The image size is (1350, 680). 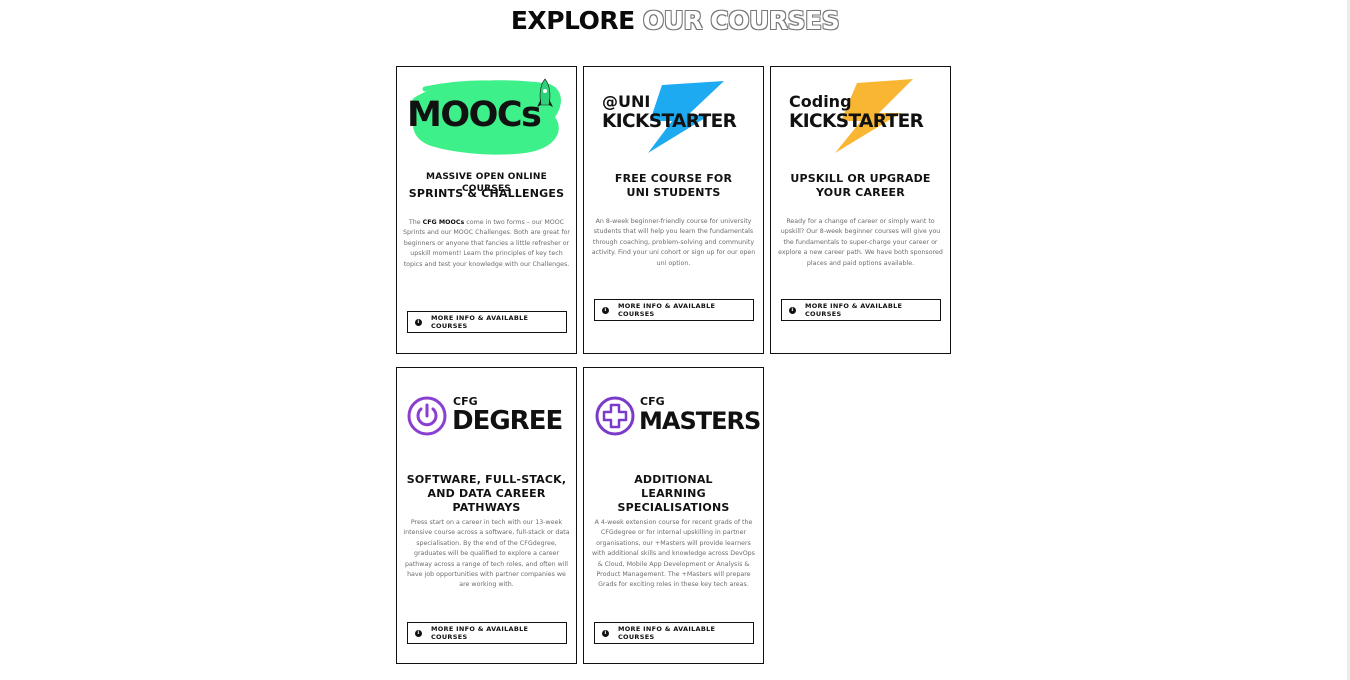 I want to click on desc-bold: CFG MOOCs, so click(x=443, y=222).